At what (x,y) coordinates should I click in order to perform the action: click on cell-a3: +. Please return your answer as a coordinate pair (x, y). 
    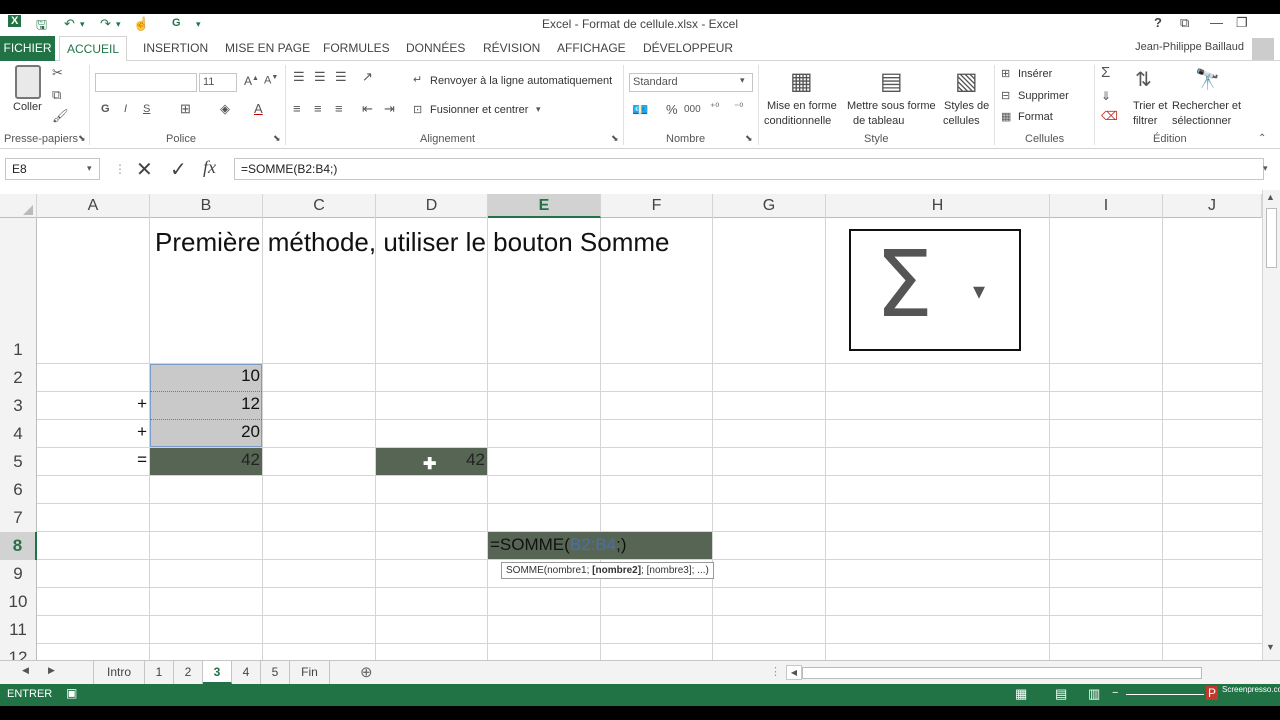
    Looking at the image, I should click on (92, 404).